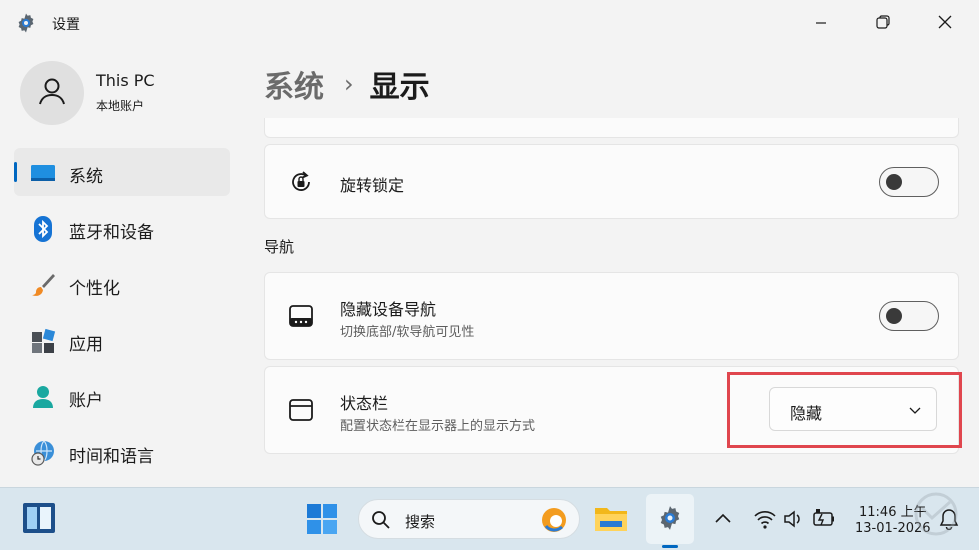 This screenshot has width=979, height=550. I want to click on volume-icon, so click(794, 519).